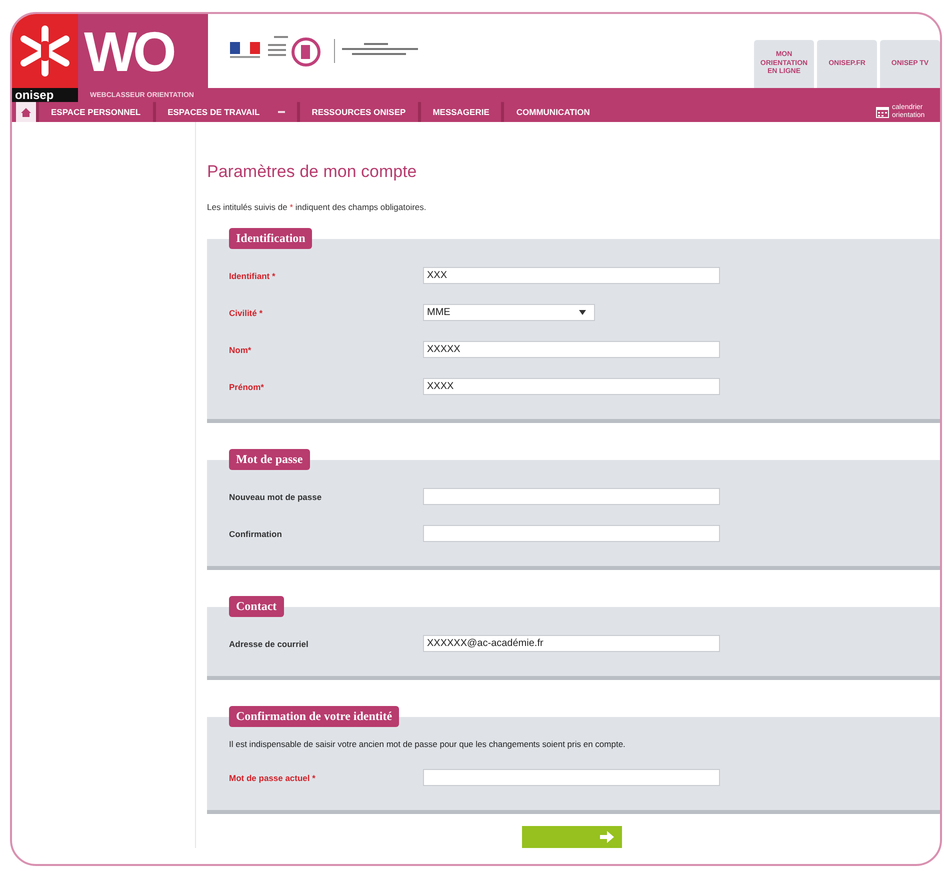  Describe the element at coordinates (460, 112) in the screenshot. I see `nav-menu-item: MESSAGERIE` at that location.